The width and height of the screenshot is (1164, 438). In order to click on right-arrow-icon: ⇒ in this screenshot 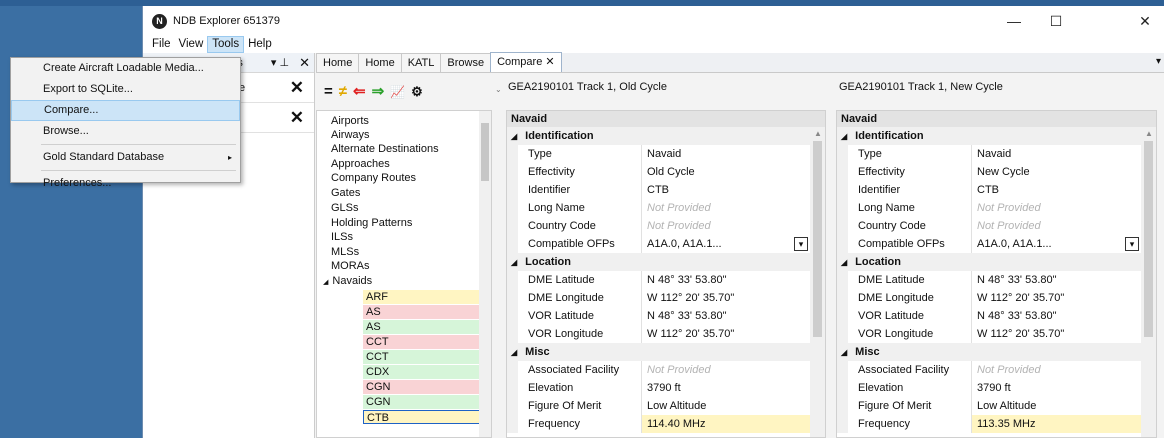, I will do `click(378, 92)`.